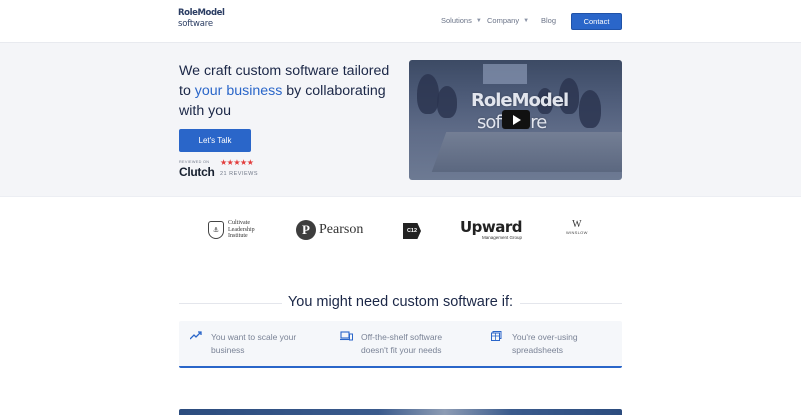 Image resolution: width=801 pixels, height=415 pixels. I want to click on client-cultivate: ⚓ Cultivate Leadership Institute, so click(235, 230).